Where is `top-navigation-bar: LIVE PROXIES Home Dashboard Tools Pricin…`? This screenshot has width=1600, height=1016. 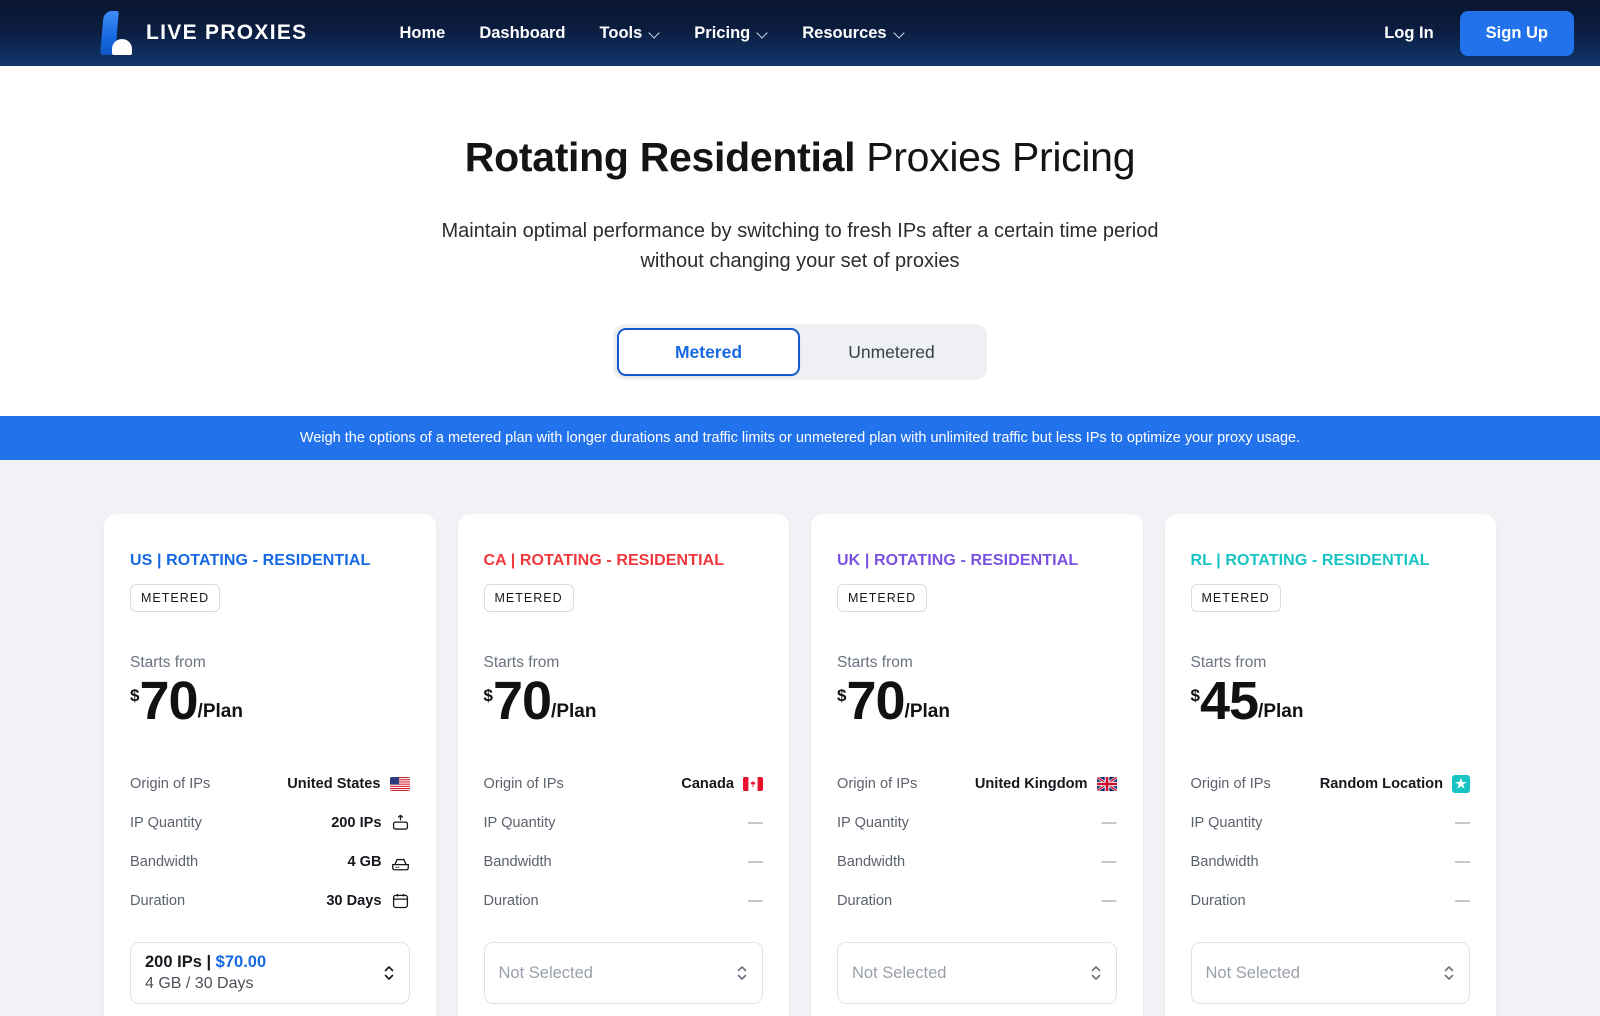
top-navigation-bar: LIVE PROXIES Home Dashboard Tools Pricin… is located at coordinates (800, 33).